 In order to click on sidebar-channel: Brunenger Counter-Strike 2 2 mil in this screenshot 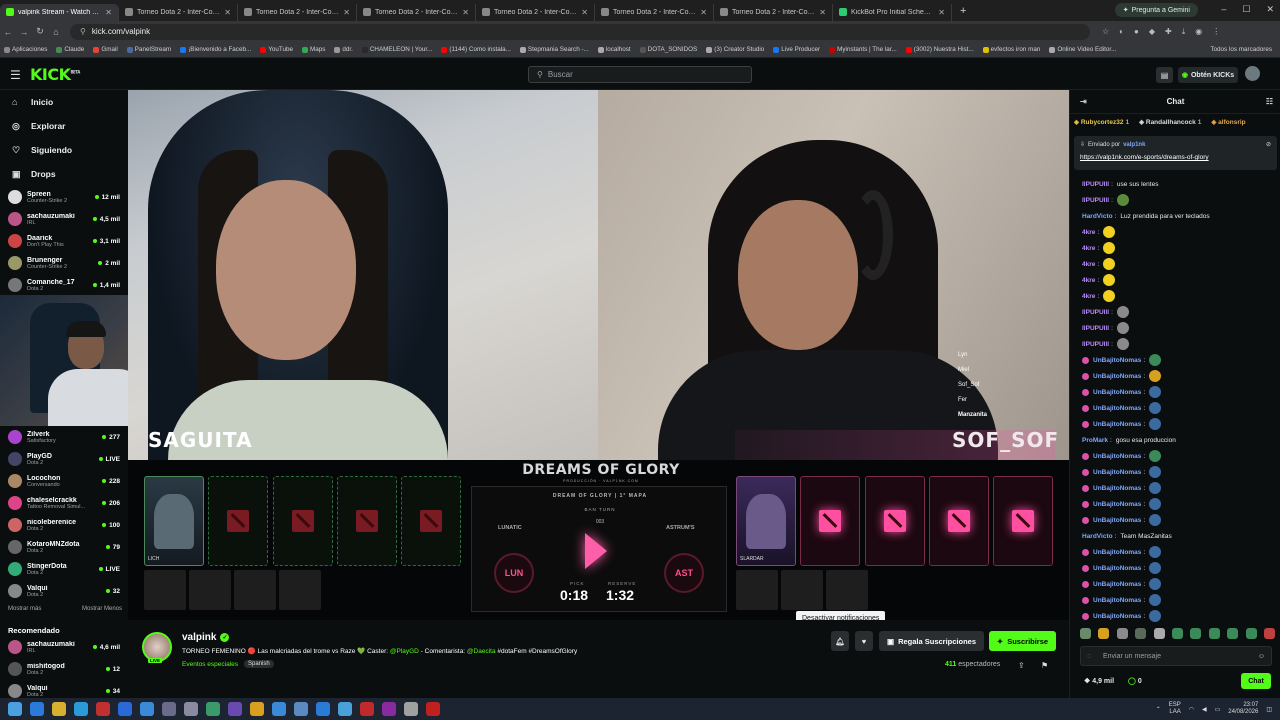, I will do `click(64, 263)`.